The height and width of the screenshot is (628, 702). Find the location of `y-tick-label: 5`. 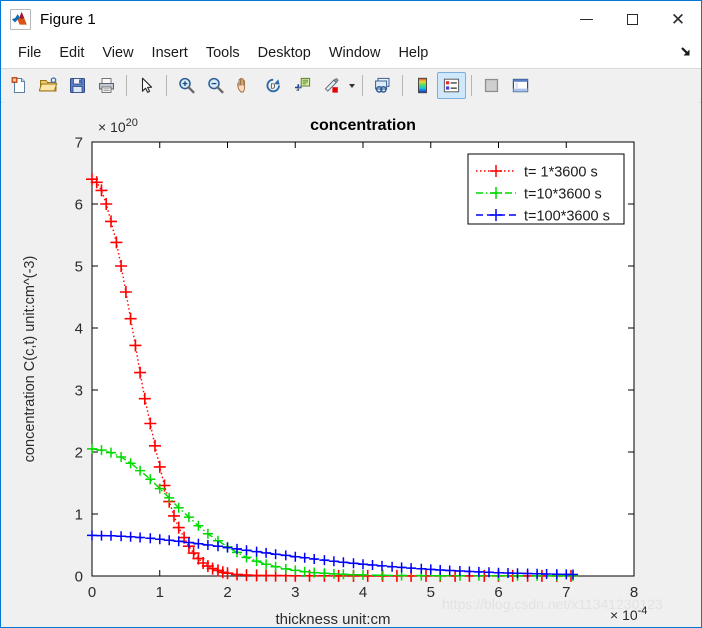

y-tick-label: 5 is located at coordinates (79, 267).